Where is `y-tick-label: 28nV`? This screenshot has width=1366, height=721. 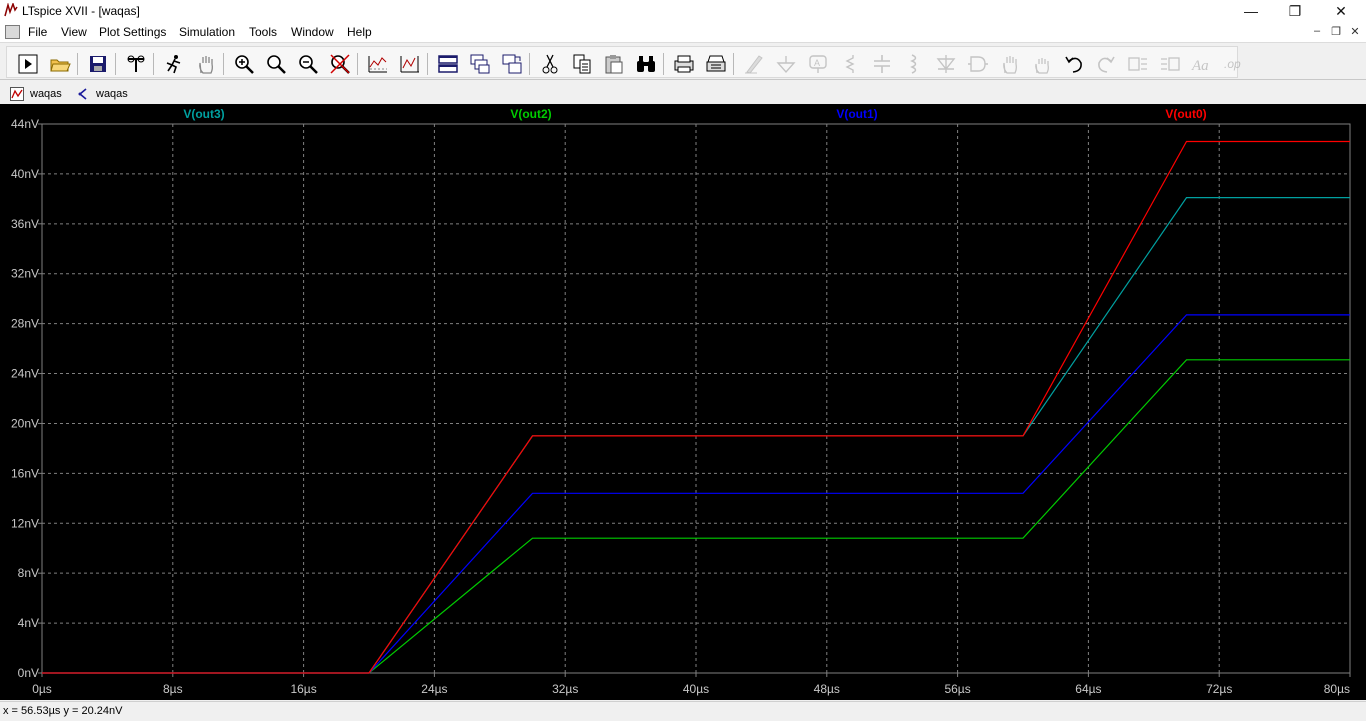
y-tick-label: 28nV is located at coordinates (25, 324).